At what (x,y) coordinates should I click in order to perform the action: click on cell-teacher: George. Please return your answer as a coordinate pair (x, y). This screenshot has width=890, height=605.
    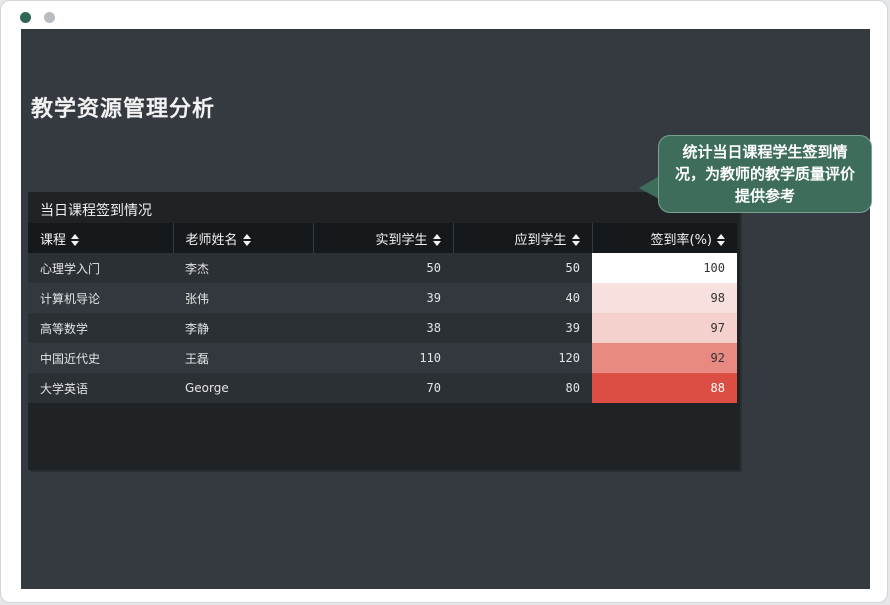
    Looking at the image, I should click on (243, 388).